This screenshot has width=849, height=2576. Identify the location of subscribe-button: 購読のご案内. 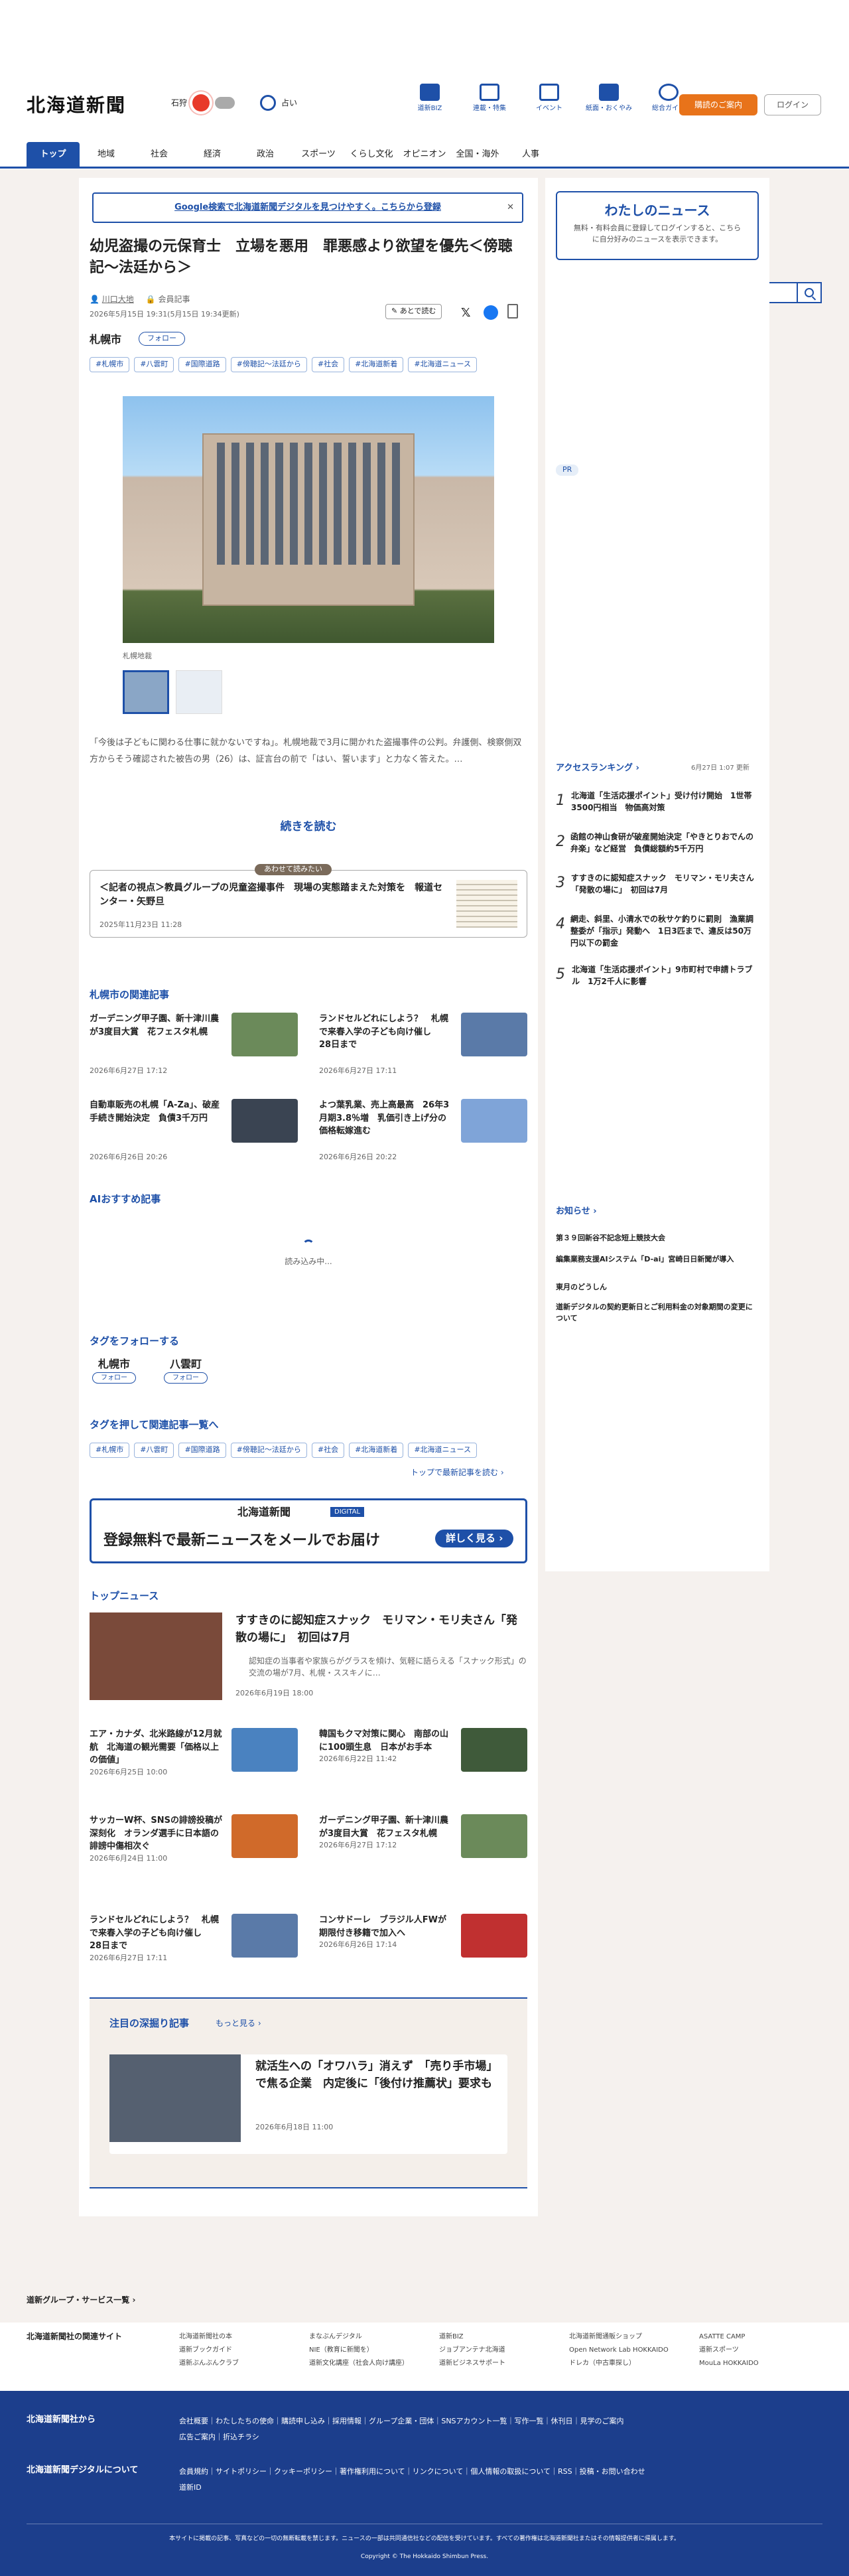
(718, 104).